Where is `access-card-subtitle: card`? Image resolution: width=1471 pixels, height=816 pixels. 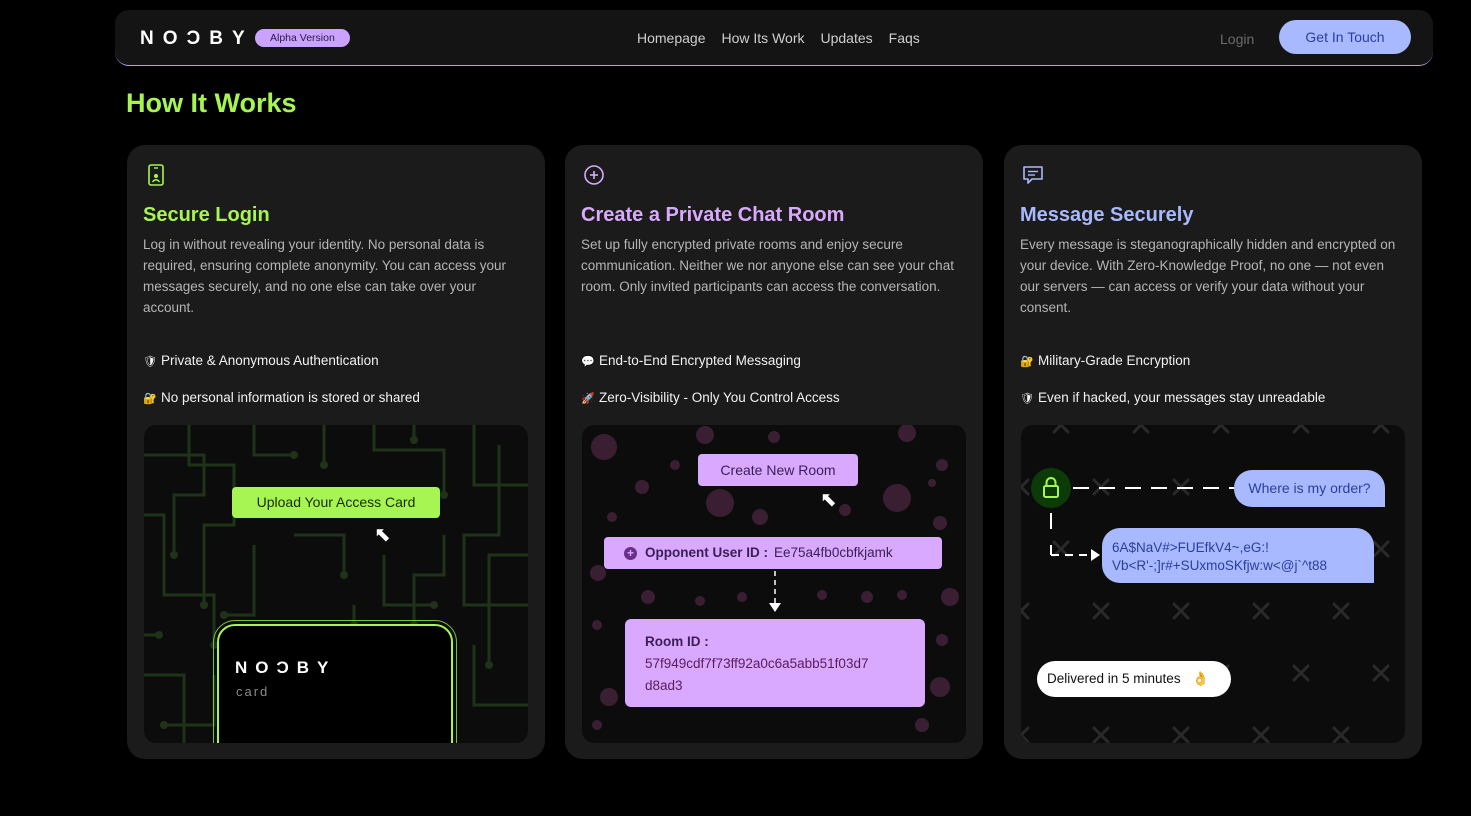
access-card-subtitle: card is located at coordinates (253, 691).